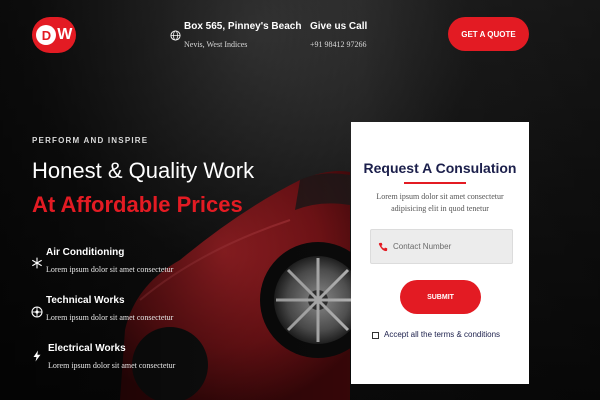  I want to click on get-quote-button: GET A QUOTE, so click(488, 34).